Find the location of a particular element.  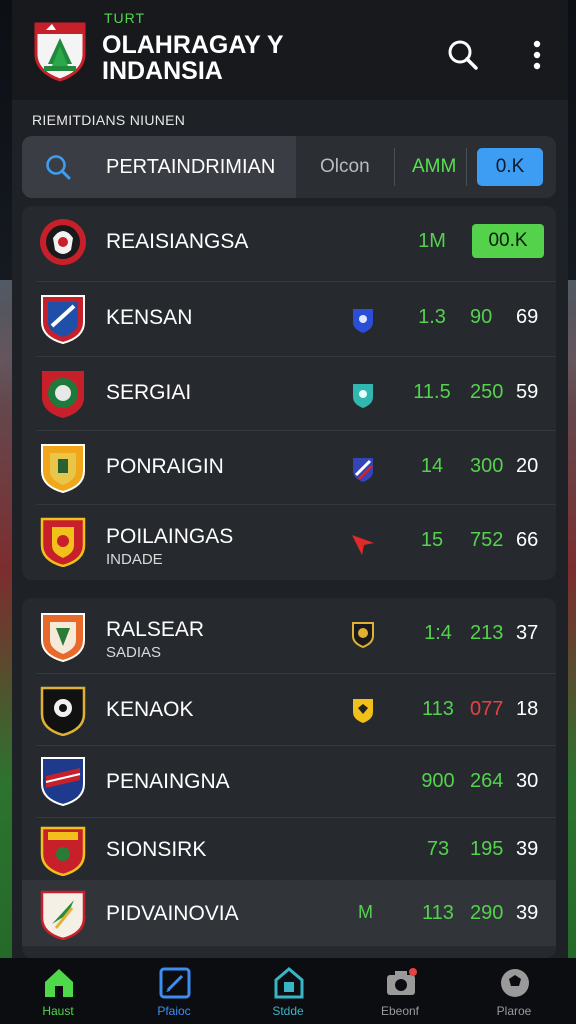

nav-label: Stdde is located at coordinates (288, 1011).